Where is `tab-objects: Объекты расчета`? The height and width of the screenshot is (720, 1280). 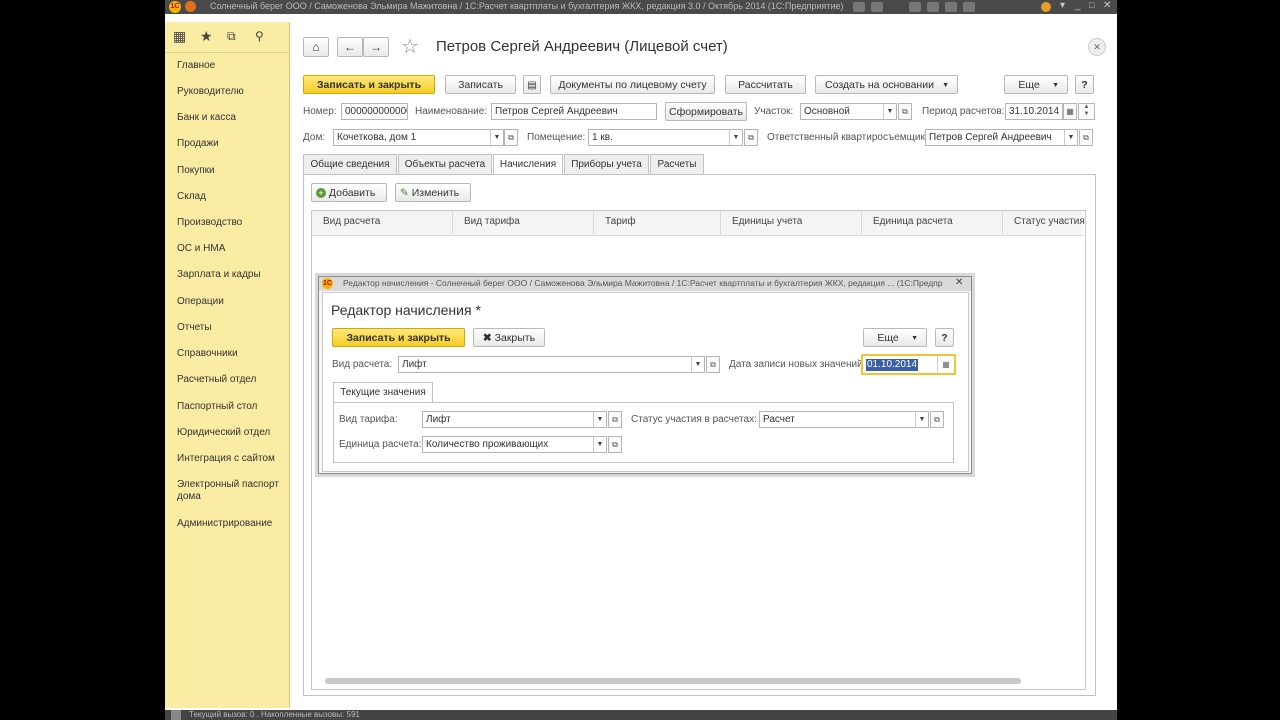
tab-objects: Объекты расчета is located at coordinates (445, 164).